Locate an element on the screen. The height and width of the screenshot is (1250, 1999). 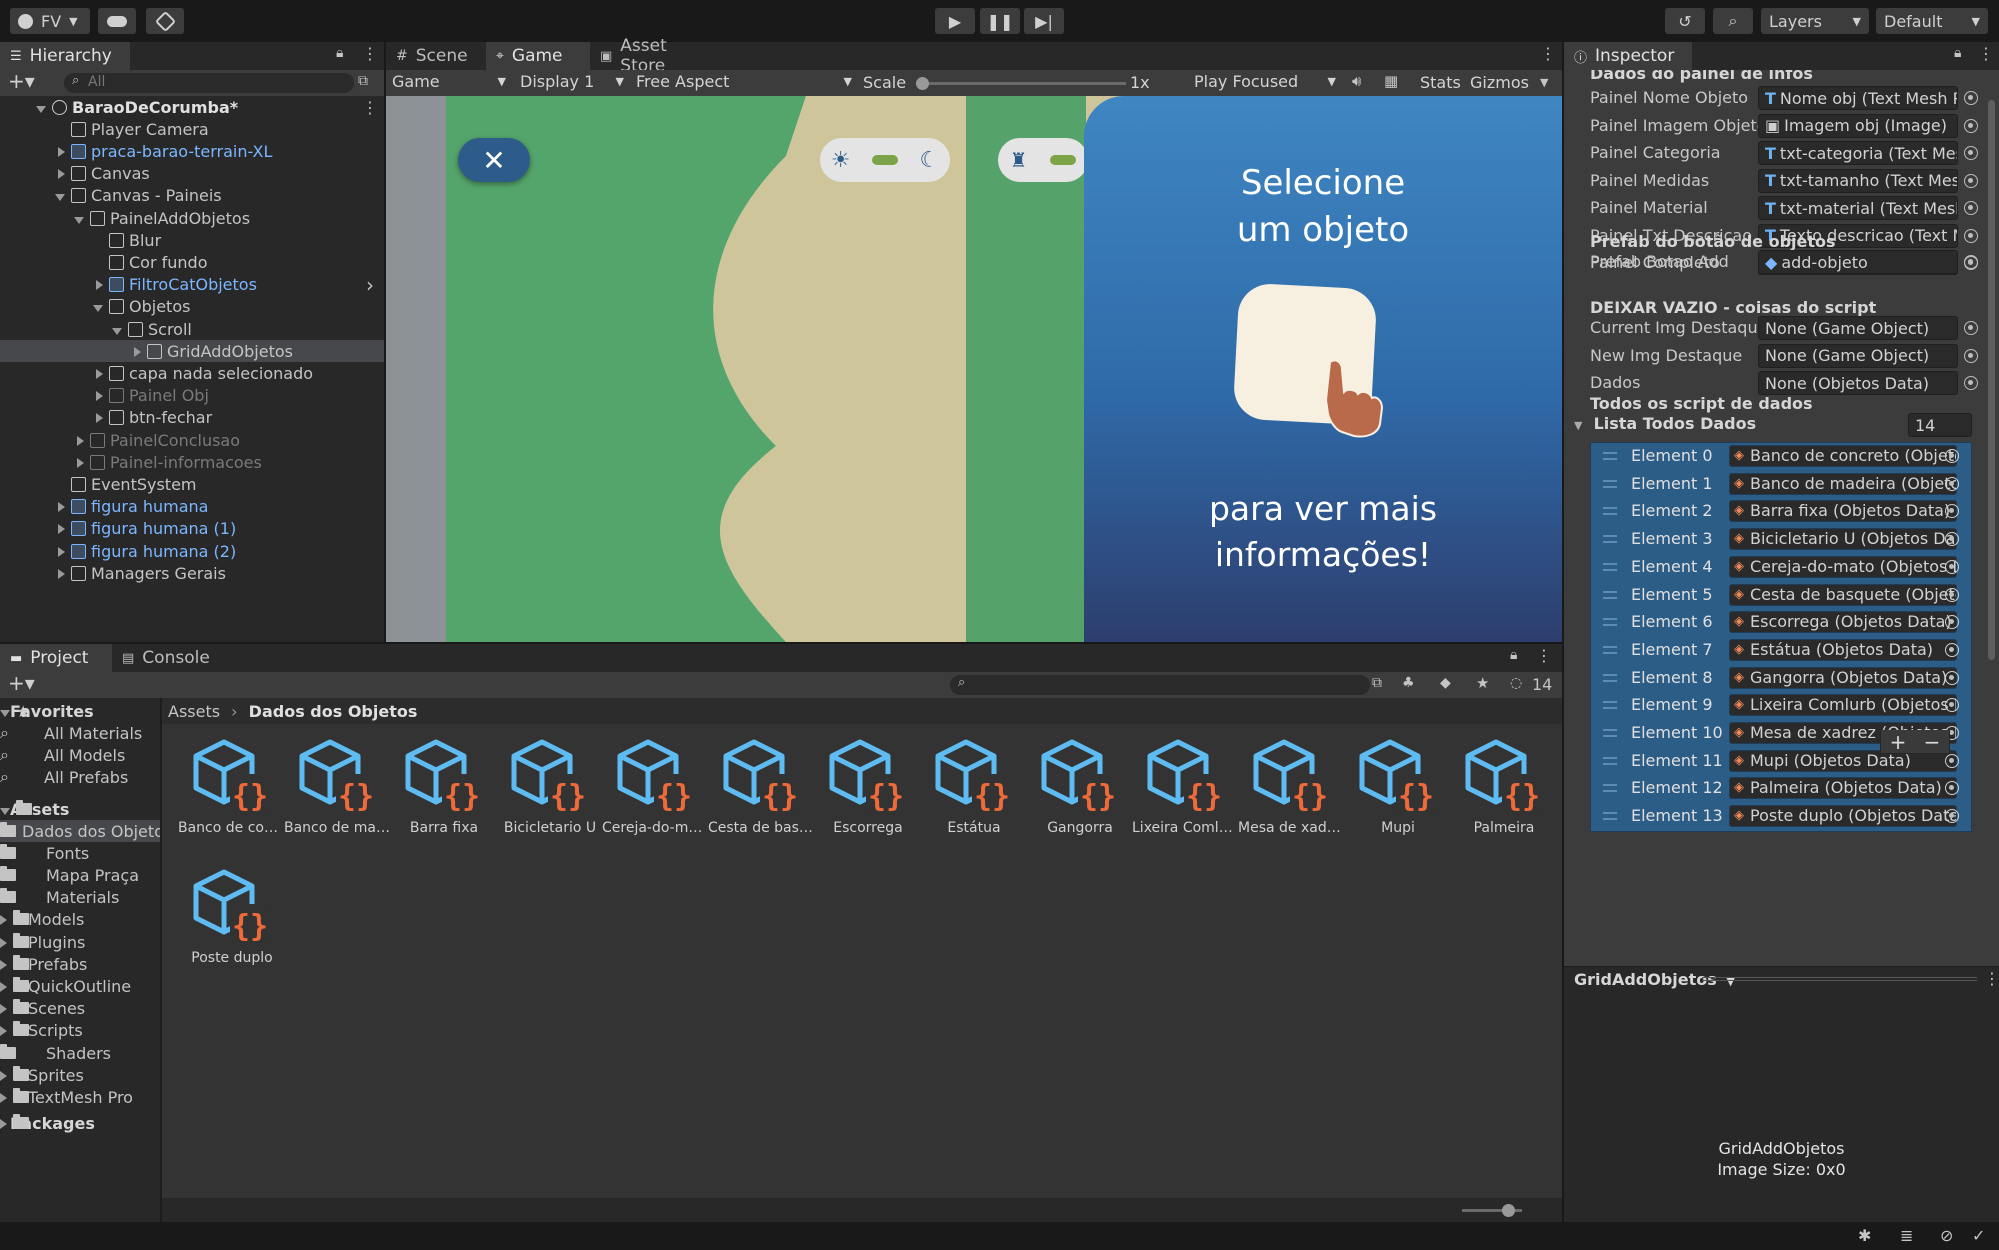
list-element-row: Element 4 ◈ Cereja-do-mato (Objetos Data) is located at coordinates (1781, 567).